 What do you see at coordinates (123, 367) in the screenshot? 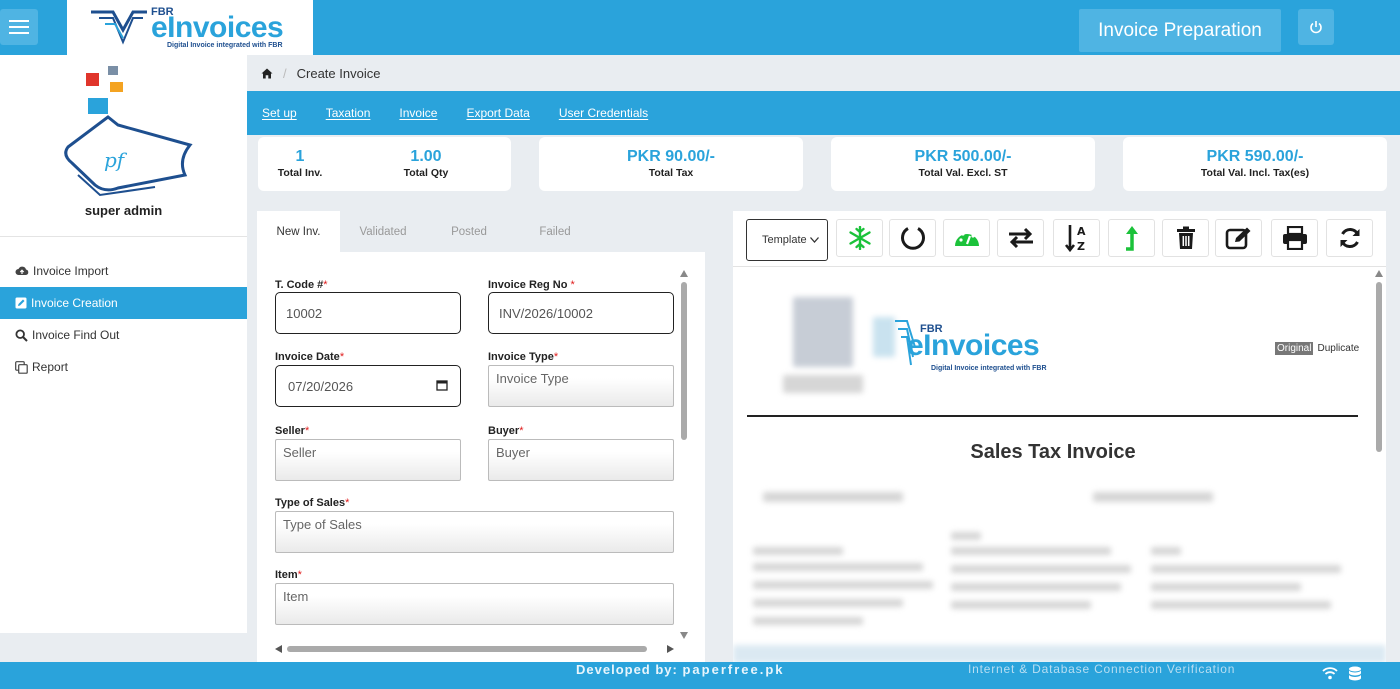
I see `sidebar-item-report: Report` at bounding box center [123, 367].